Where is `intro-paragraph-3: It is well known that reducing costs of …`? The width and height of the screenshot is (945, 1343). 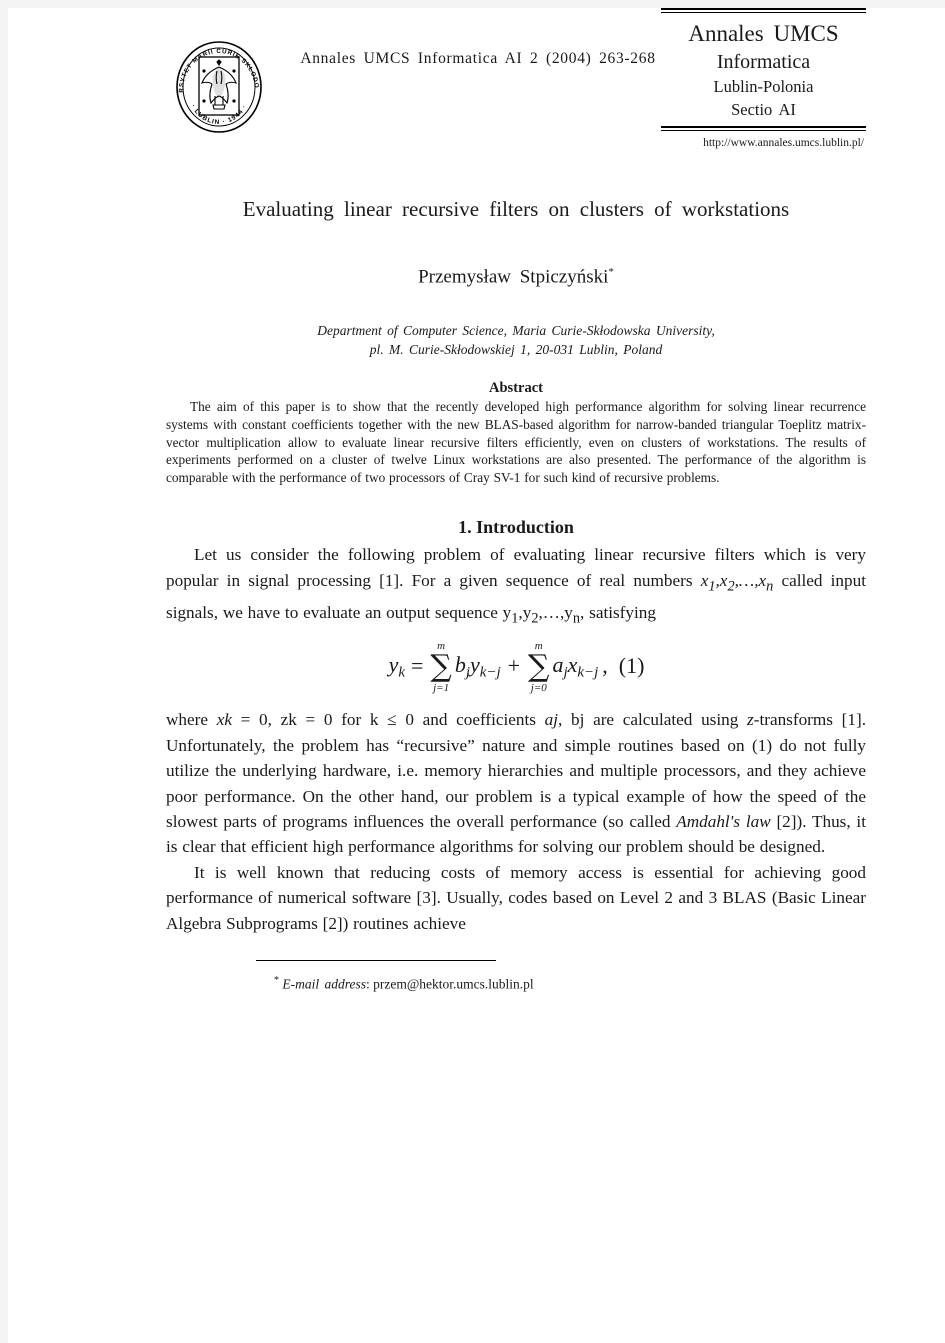
intro-paragraph-3: It is well known that reducing costs of … is located at coordinates (516, 897).